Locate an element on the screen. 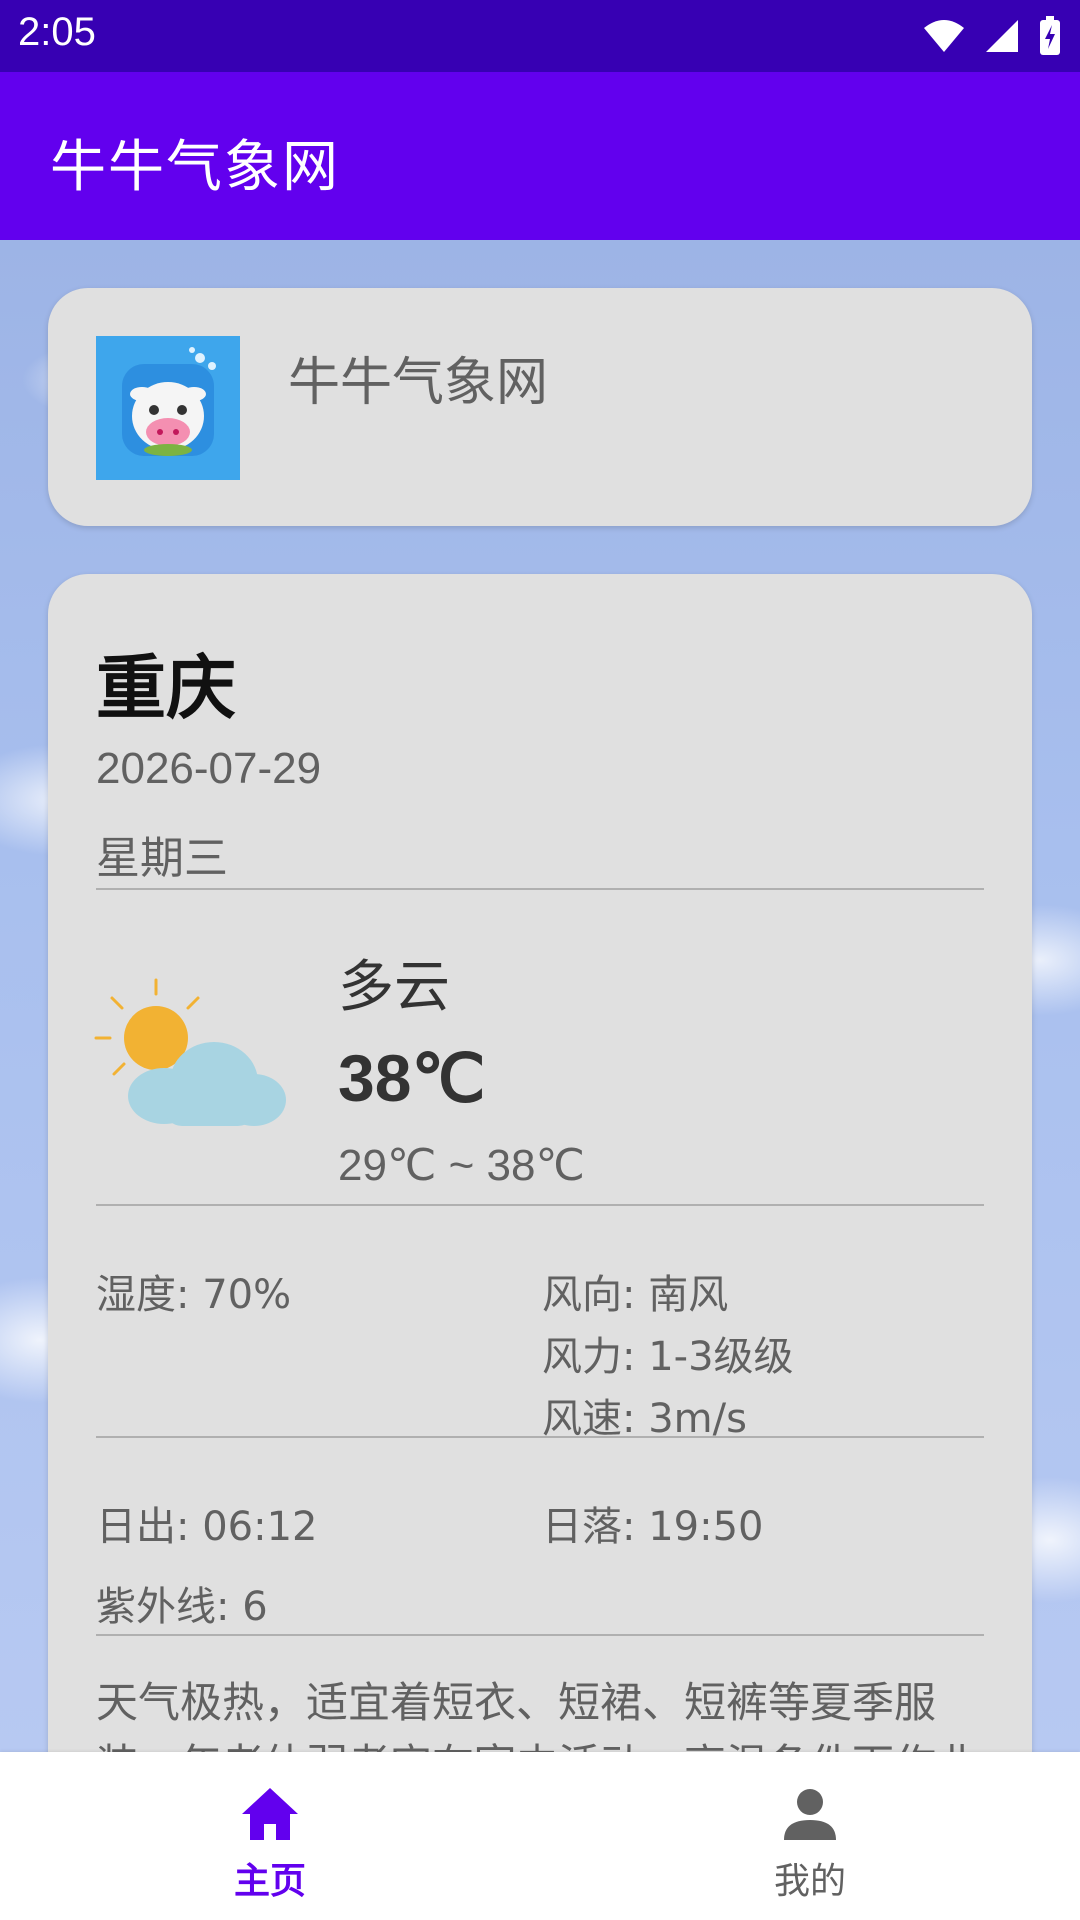  nav-item-home: 主页 is located at coordinates (270, 1836).